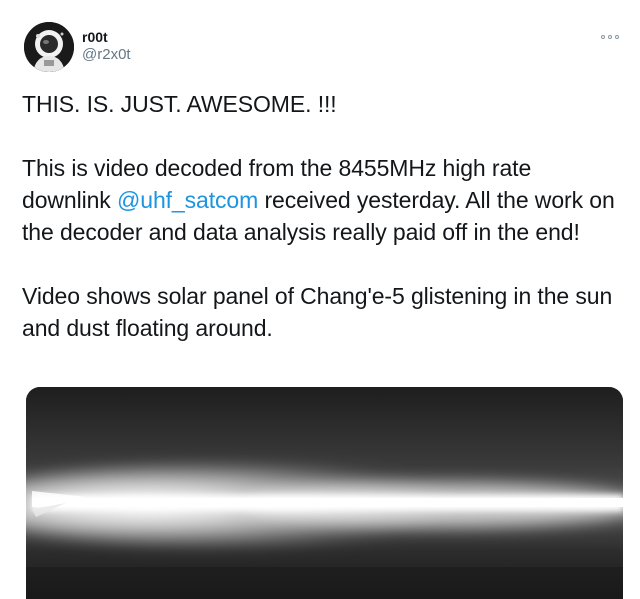 The width and height of the screenshot is (640, 599). I want to click on more-options-icon, so click(611, 38).